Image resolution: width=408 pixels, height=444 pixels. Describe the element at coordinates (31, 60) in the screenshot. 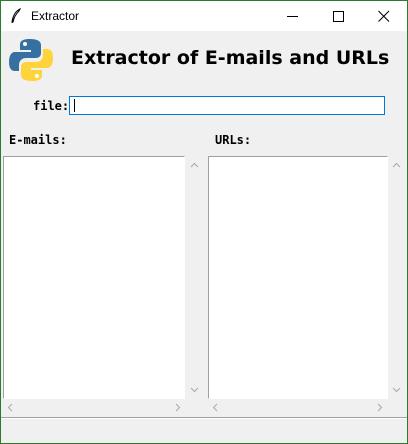

I see `python-logo-icon` at that location.